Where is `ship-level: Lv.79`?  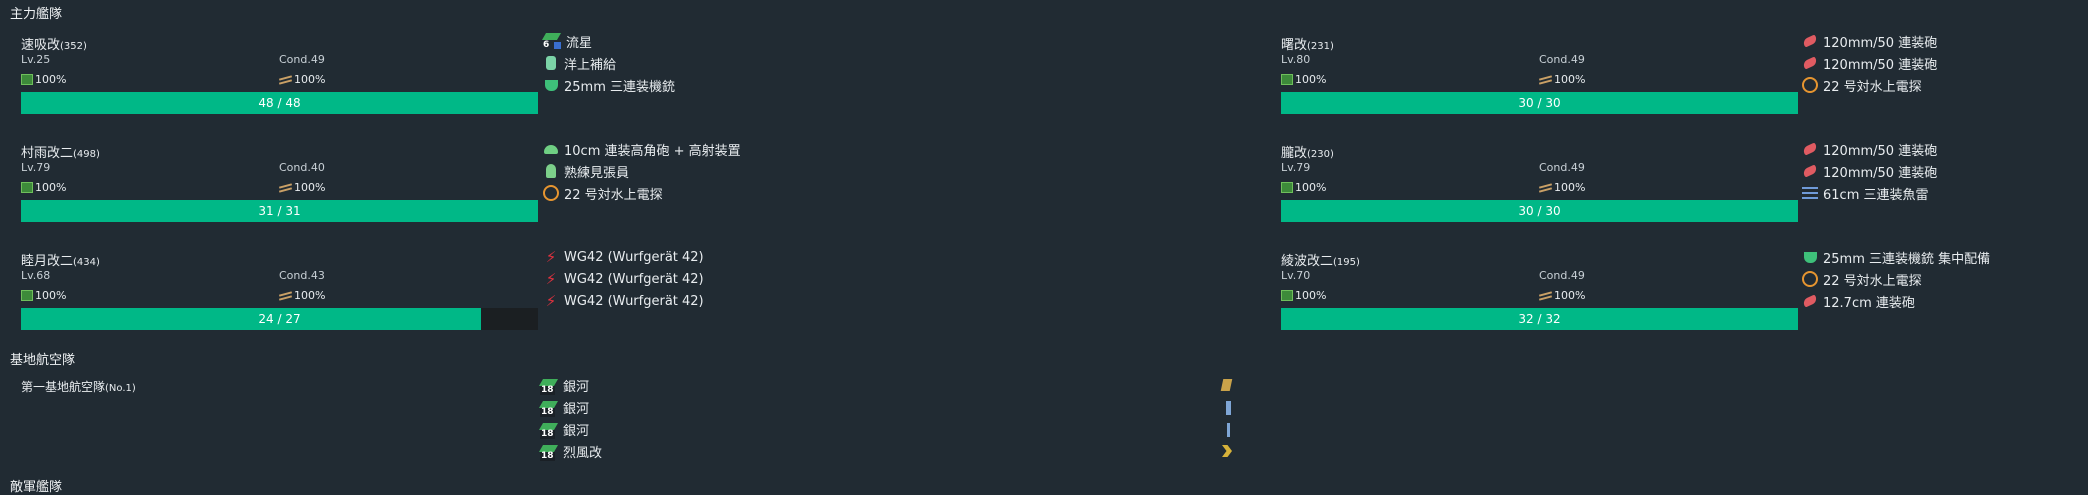
ship-level: Lv.79 is located at coordinates (1296, 167).